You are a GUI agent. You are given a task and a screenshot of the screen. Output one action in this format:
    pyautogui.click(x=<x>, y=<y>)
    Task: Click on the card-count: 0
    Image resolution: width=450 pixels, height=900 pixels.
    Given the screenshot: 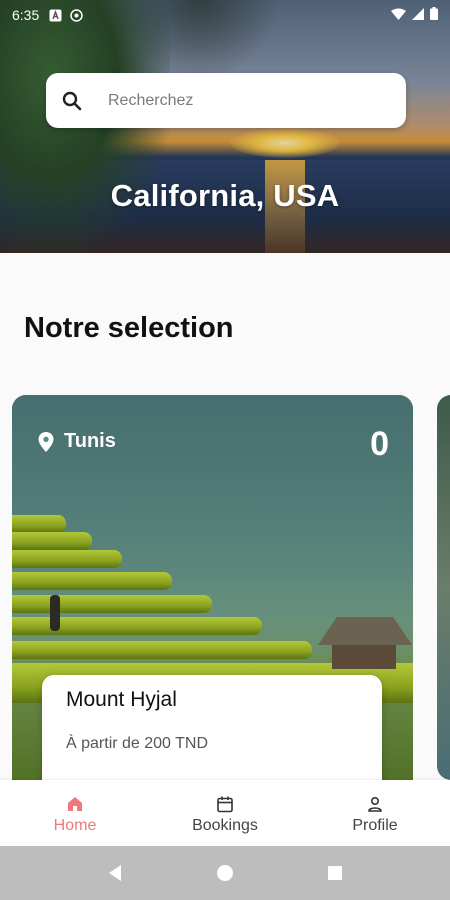 What is the action you would take?
    pyautogui.click(x=379, y=444)
    